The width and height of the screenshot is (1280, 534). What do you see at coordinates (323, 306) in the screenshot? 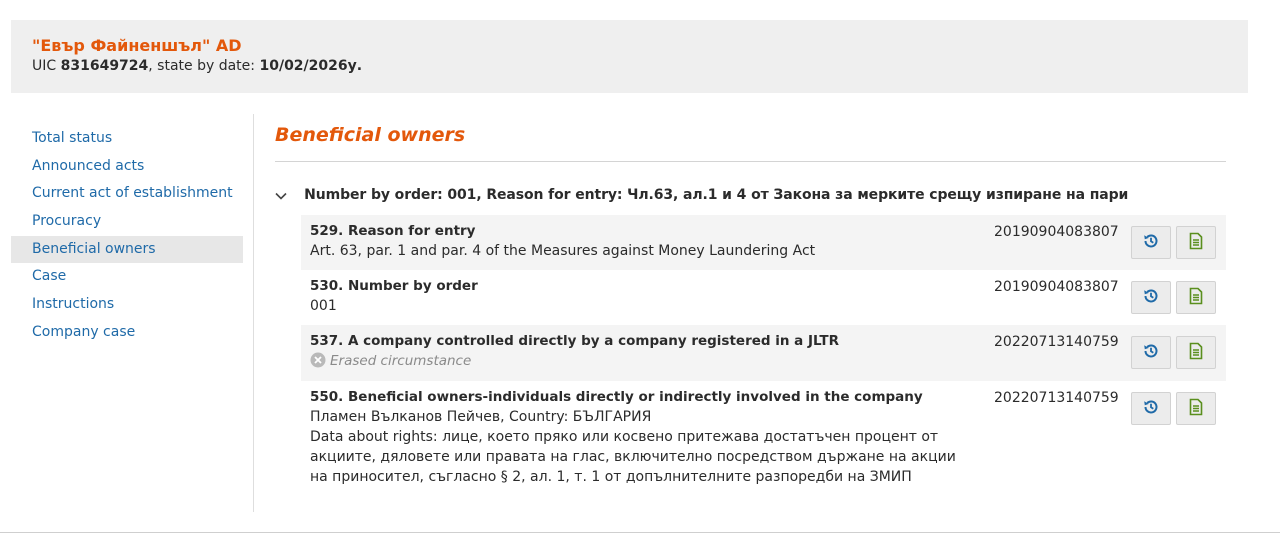
I see `entry-value: 001` at bounding box center [323, 306].